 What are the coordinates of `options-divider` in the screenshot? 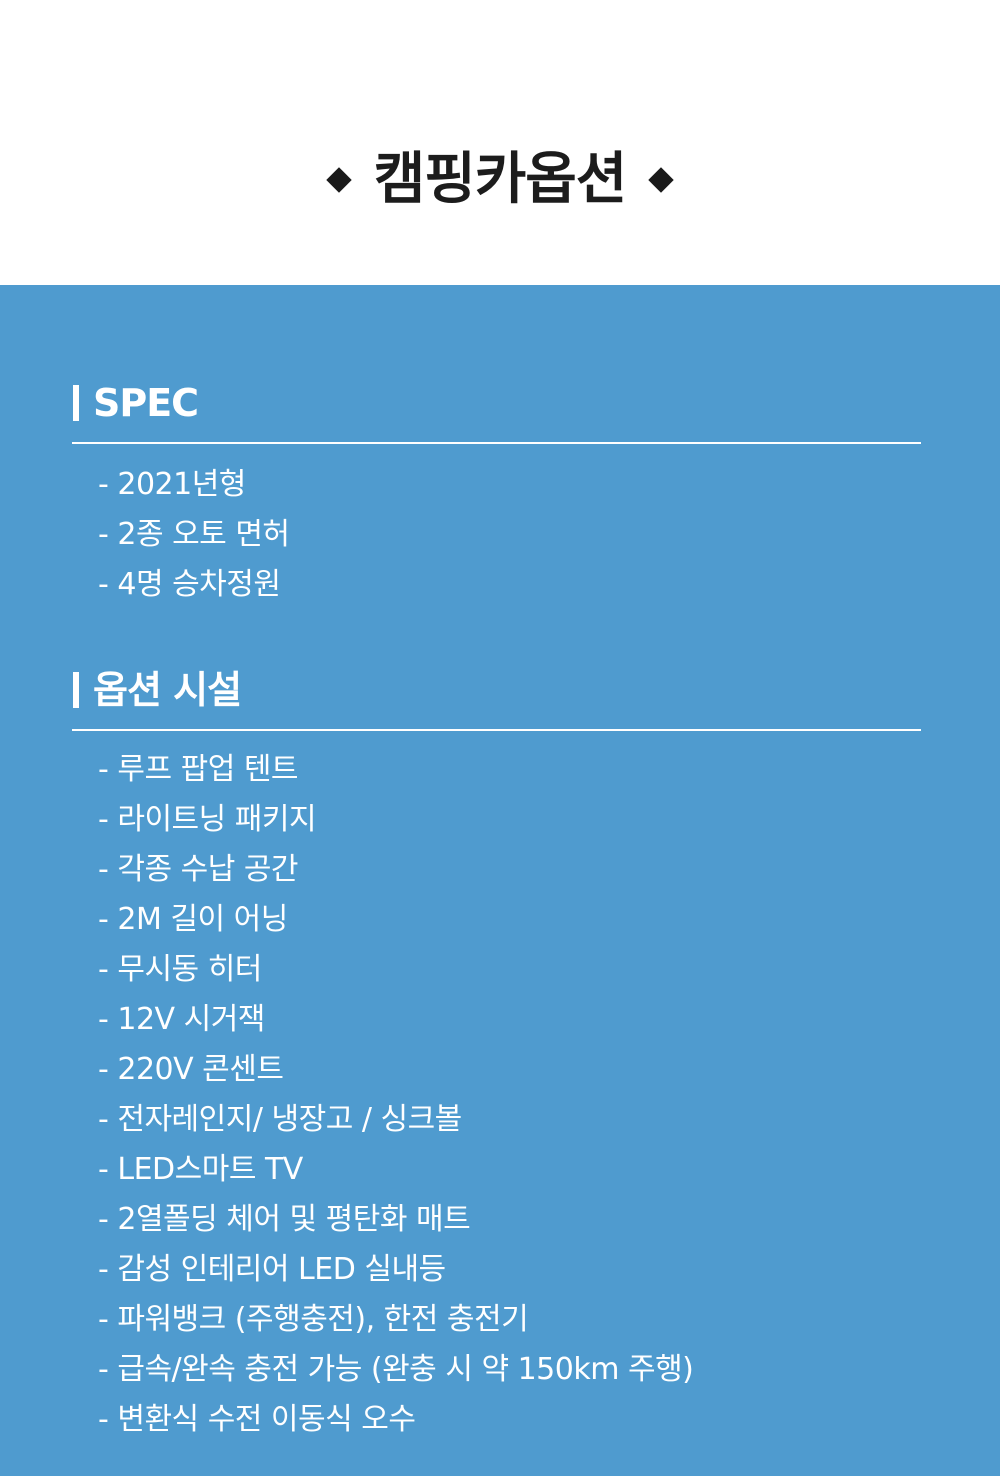 It's located at (496, 730).